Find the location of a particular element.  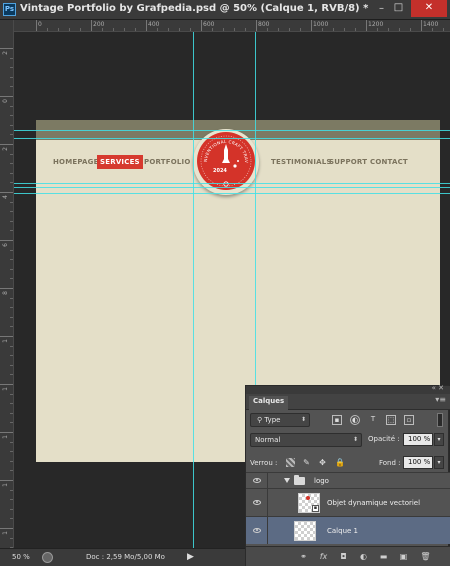

filter-shape-icon: ⬚ is located at coordinates (391, 420).